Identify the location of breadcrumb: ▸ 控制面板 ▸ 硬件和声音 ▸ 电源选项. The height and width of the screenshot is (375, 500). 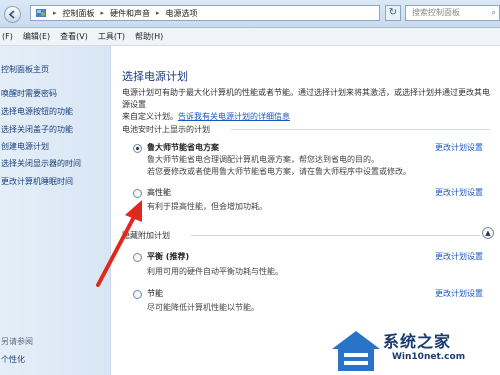
(205, 13).